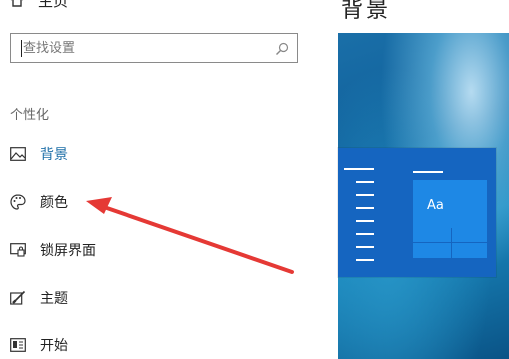  Describe the element at coordinates (18, 345) in the screenshot. I see `start-menu-icon` at that location.